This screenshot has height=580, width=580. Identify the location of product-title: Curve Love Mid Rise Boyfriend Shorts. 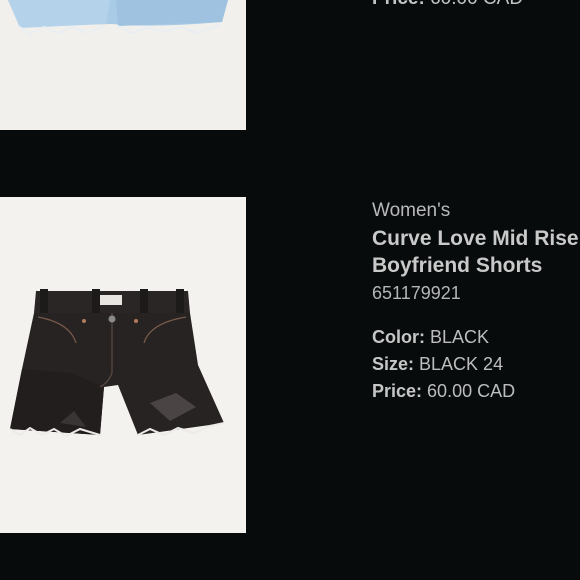
(475, 252).